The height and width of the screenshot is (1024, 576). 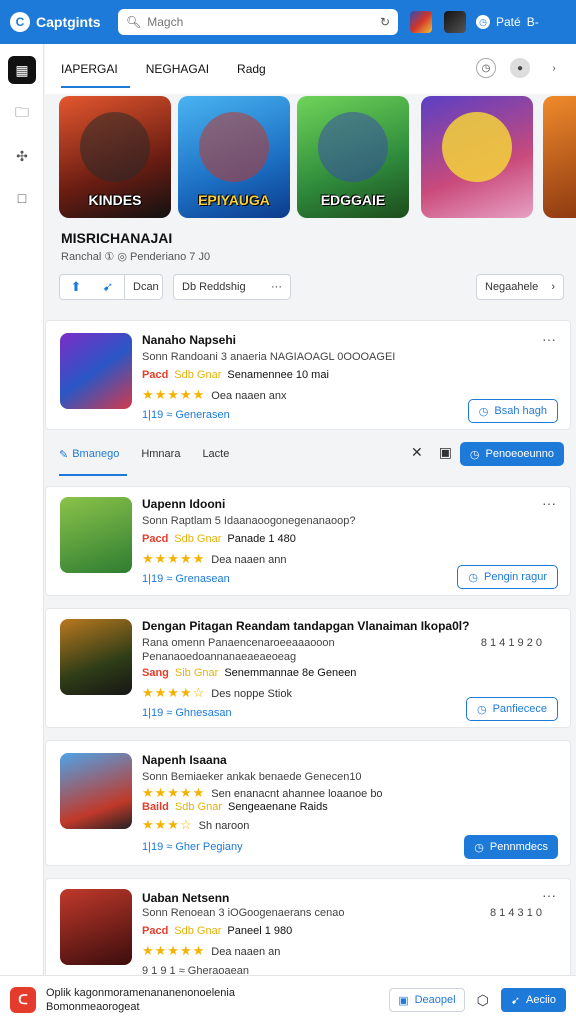 What do you see at coordinates (511, 709) in the screenshot?
I see `card-action-button: ◷ Panfiecece` at bounding box center [511, 709].